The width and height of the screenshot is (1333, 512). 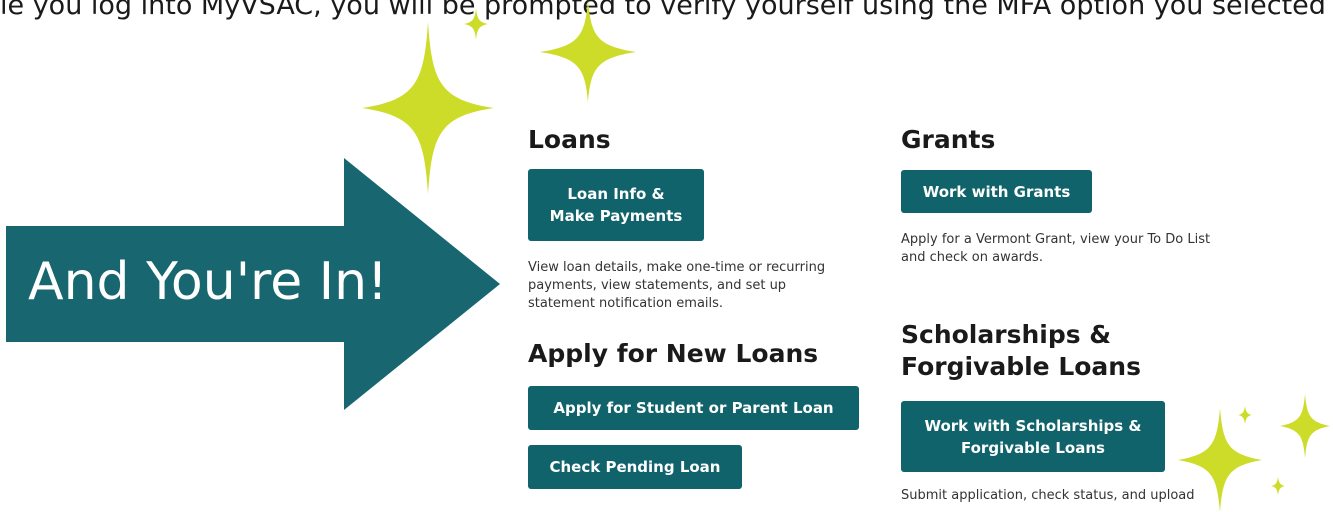 What do you see at coordinates (635, 467) in the screenshot?
I see `check-pending-loan-button: Check Pending Loan` at bounding box center [635, 467].